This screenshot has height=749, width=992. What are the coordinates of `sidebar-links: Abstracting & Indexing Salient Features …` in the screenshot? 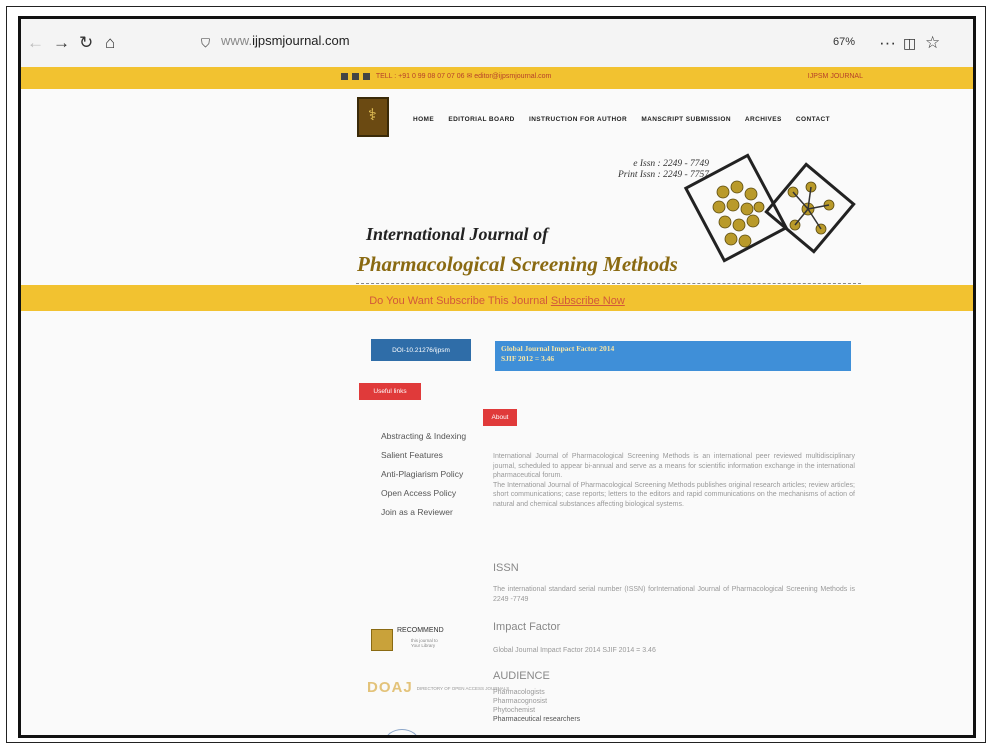 It's located at (426, 478).